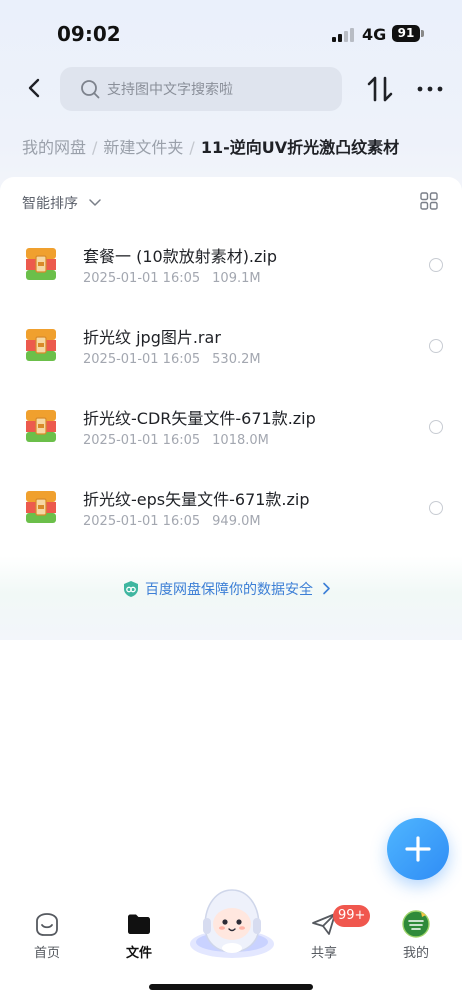  I want to click on file-meta: 2025-01-01 16:05 1018.0M, so click(176, 440).